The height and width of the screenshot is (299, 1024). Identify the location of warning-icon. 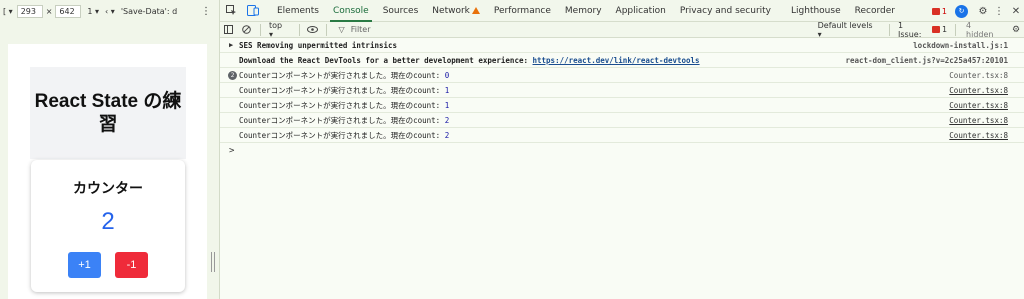
(475, 10).